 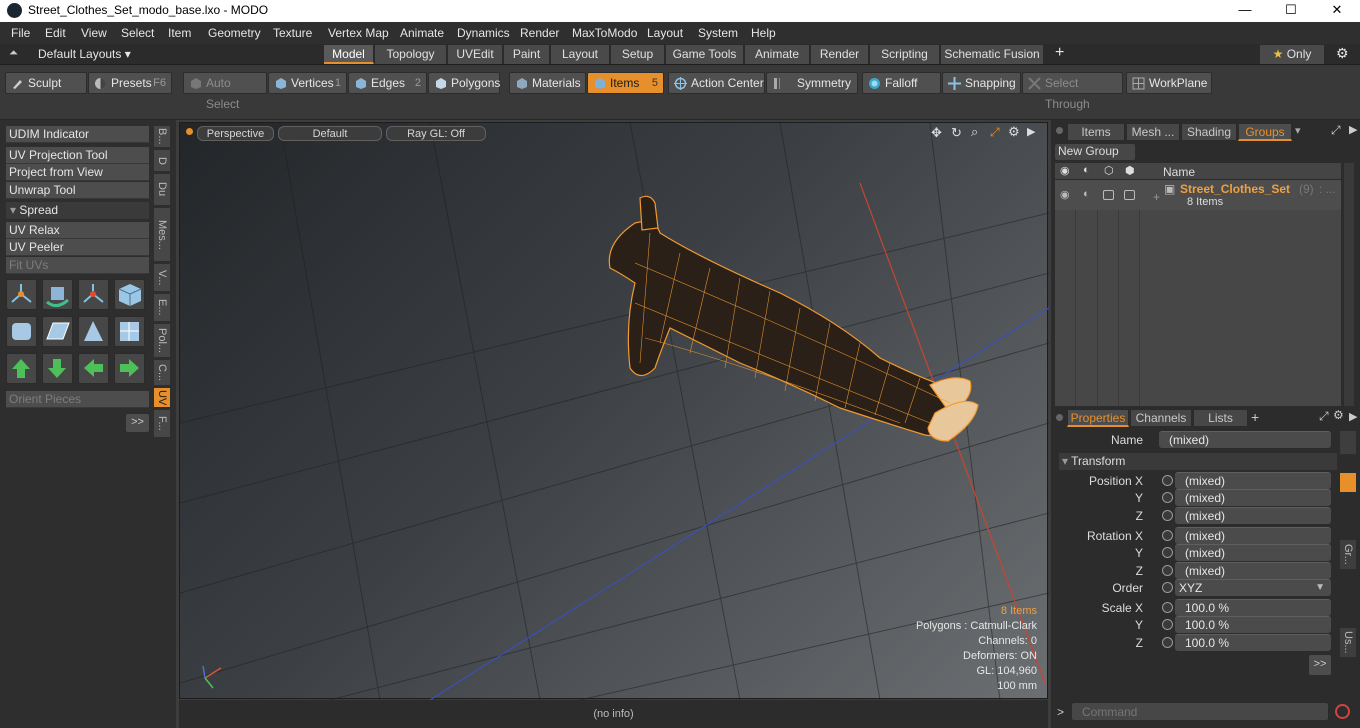 What do you see at coordinates (234, 33) in the screenshot?
I see `menu-geometry: Geometry` at bounding box center [234, 33].